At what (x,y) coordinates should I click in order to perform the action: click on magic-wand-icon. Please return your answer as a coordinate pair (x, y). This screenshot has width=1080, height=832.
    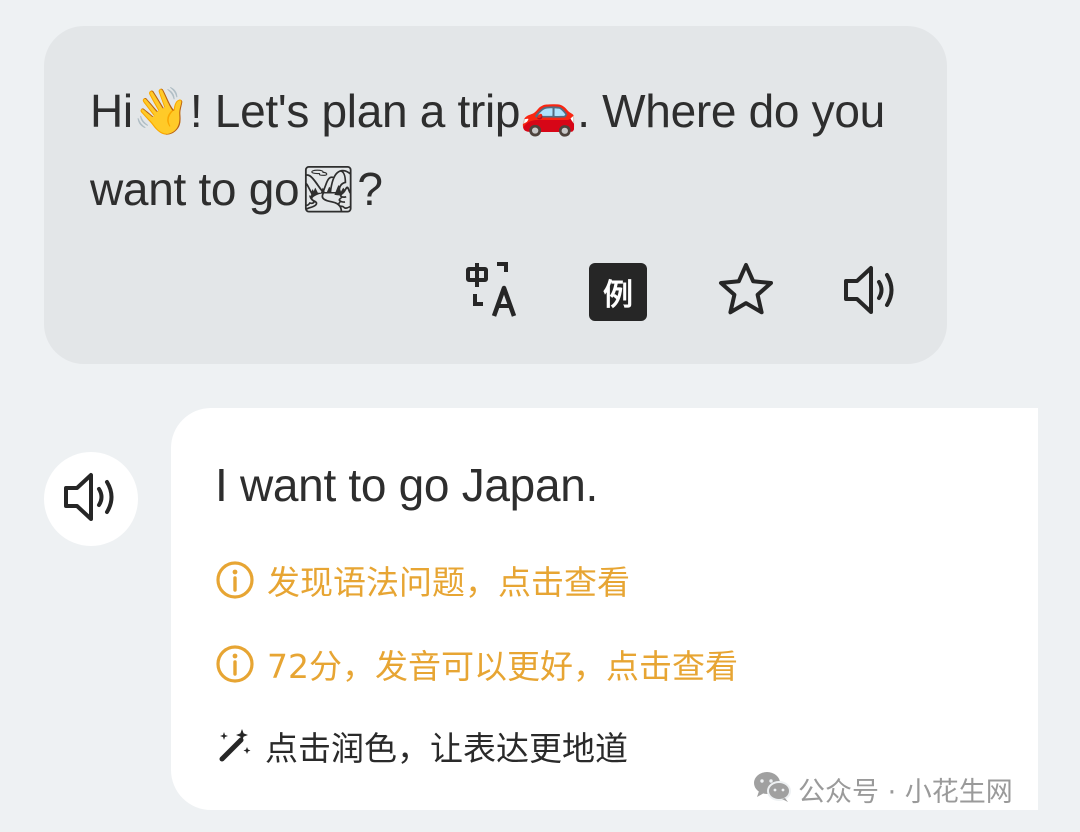
    Looking at the image, I should click on (234, 746).